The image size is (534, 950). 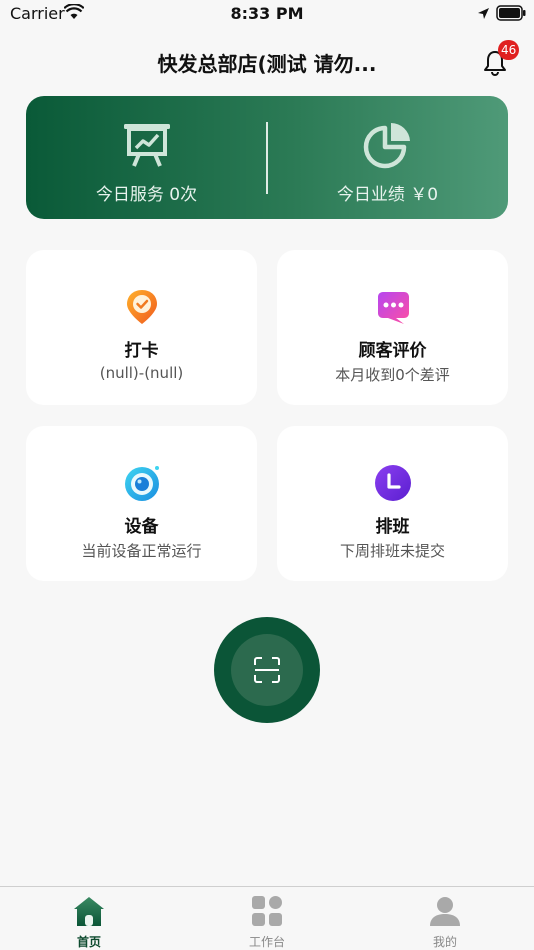 What do you see at coordinates (142, 483) in the screenshot?
I see `camera-lens-icon` at bounding box center [142, 483].